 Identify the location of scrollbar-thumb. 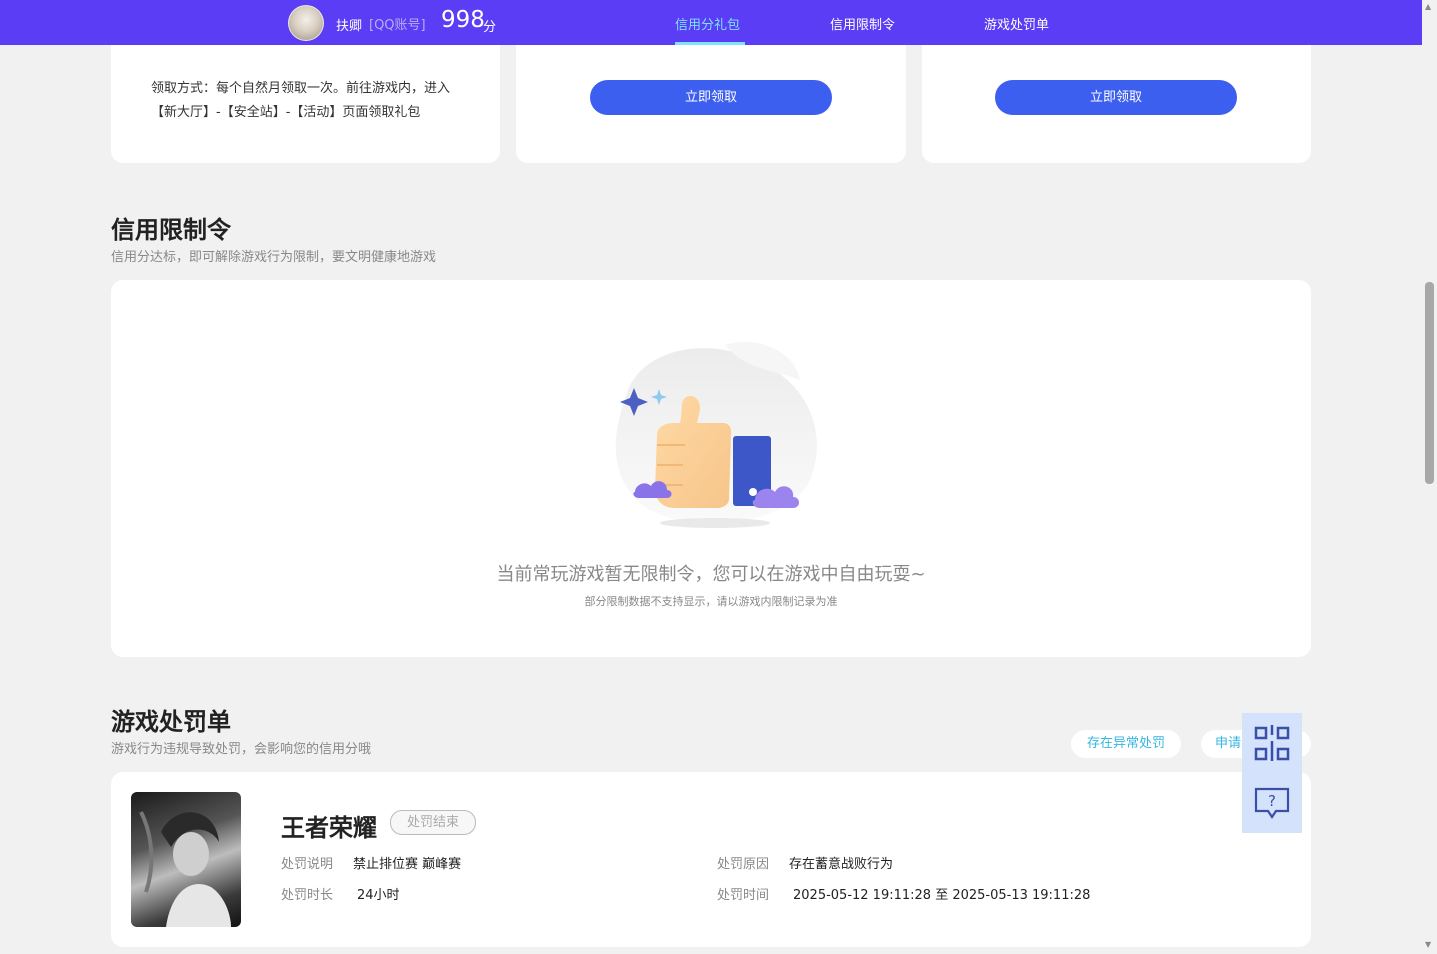
(1429, 383).